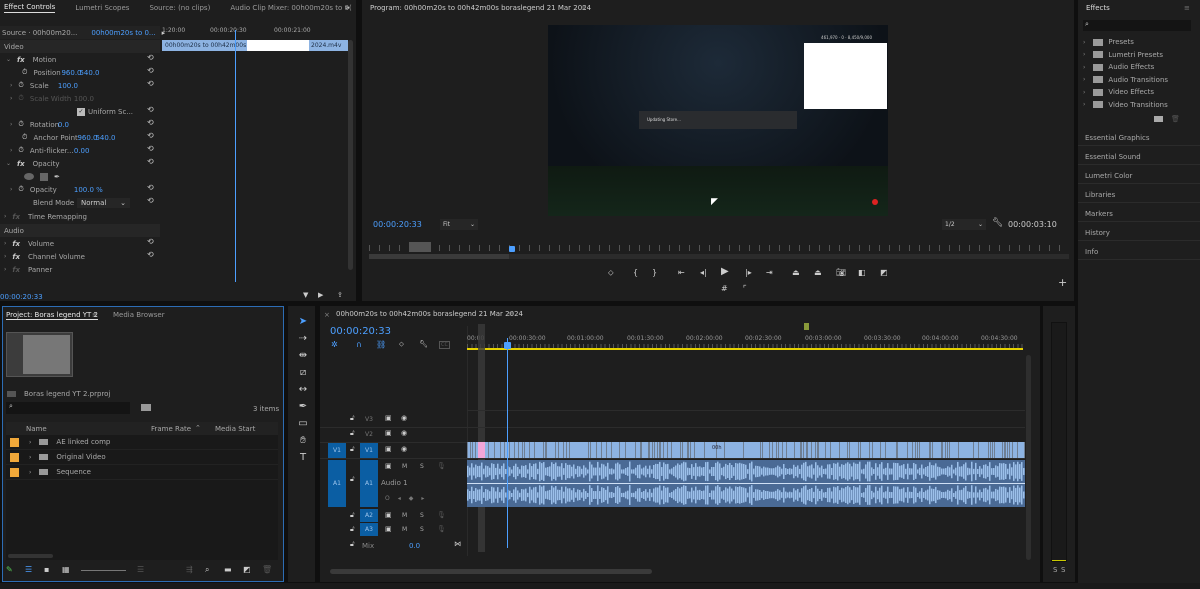  What do you see at coordinates (103, 570) in the screenshot?
I see `zoom-slider` at bounding box center [103, 570].